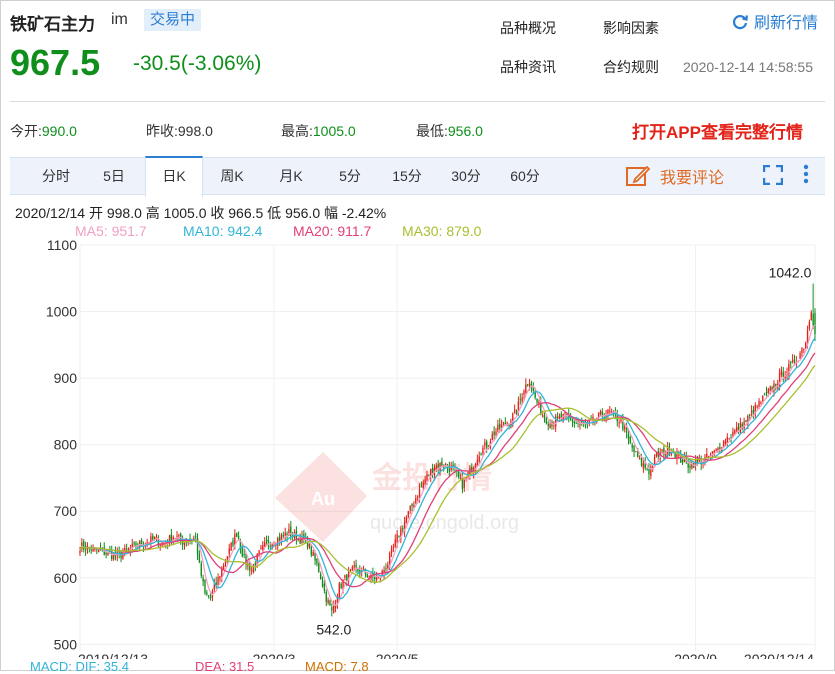 The width and height of the screenshot is (835, 674). What do you see at coordinates (333, 629) in the screenshot?
I see `min-price-label: 542.0` at bounding box center [333, 629].